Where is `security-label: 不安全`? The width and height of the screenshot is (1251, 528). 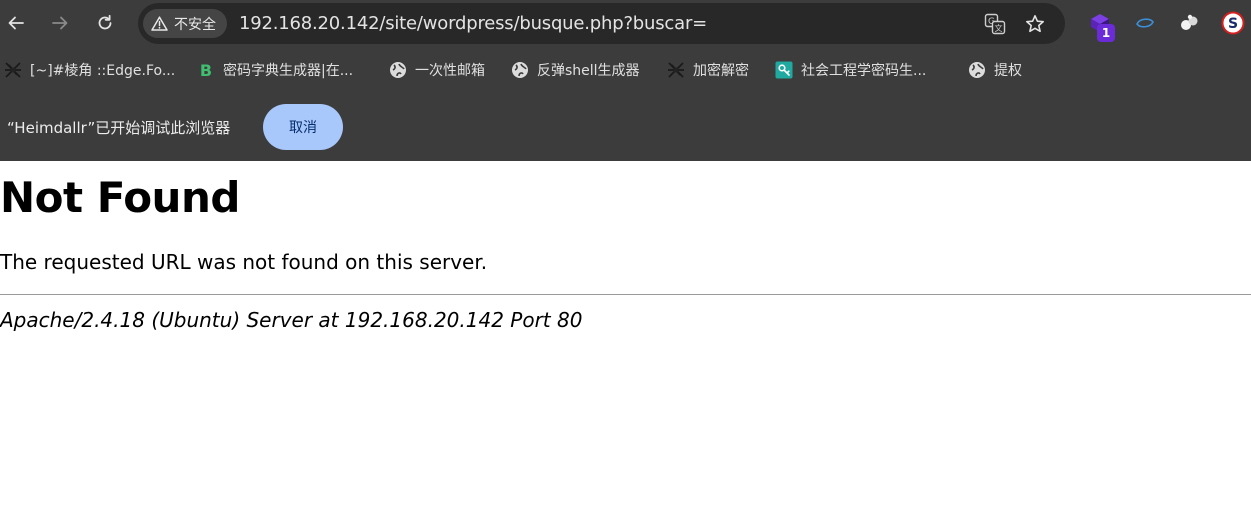 security-label: 不安全 is located at coordinates (195, 24).